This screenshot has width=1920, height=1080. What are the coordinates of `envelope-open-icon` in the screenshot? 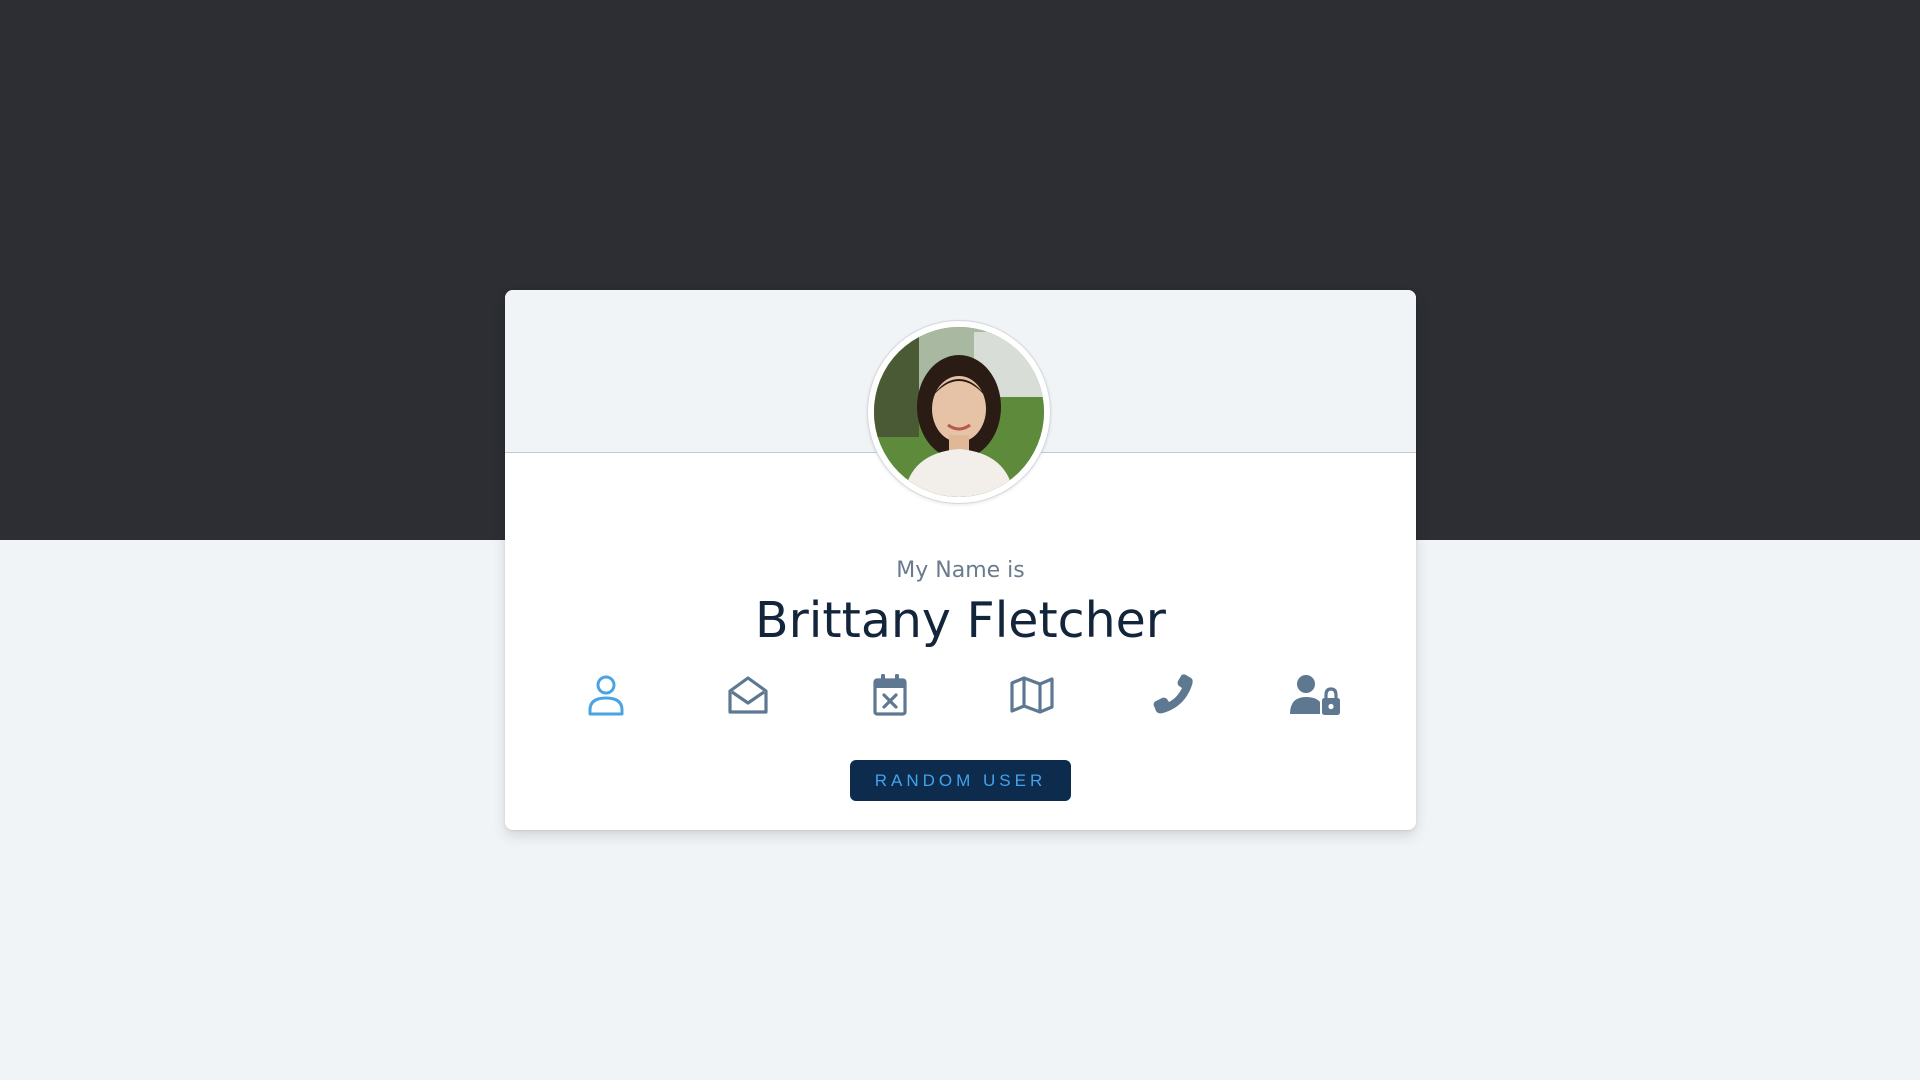 It's located at (748, 695).